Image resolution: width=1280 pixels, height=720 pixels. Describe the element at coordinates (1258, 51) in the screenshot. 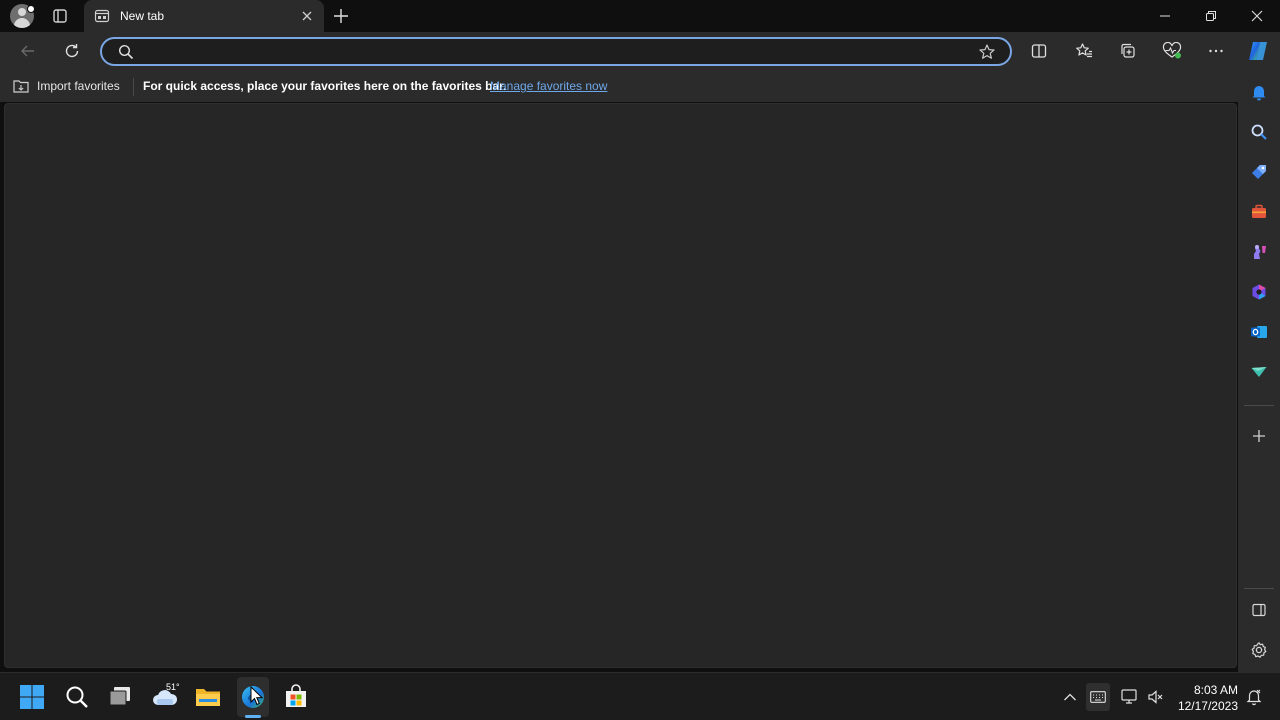

I see `copilot-icon` at that location.